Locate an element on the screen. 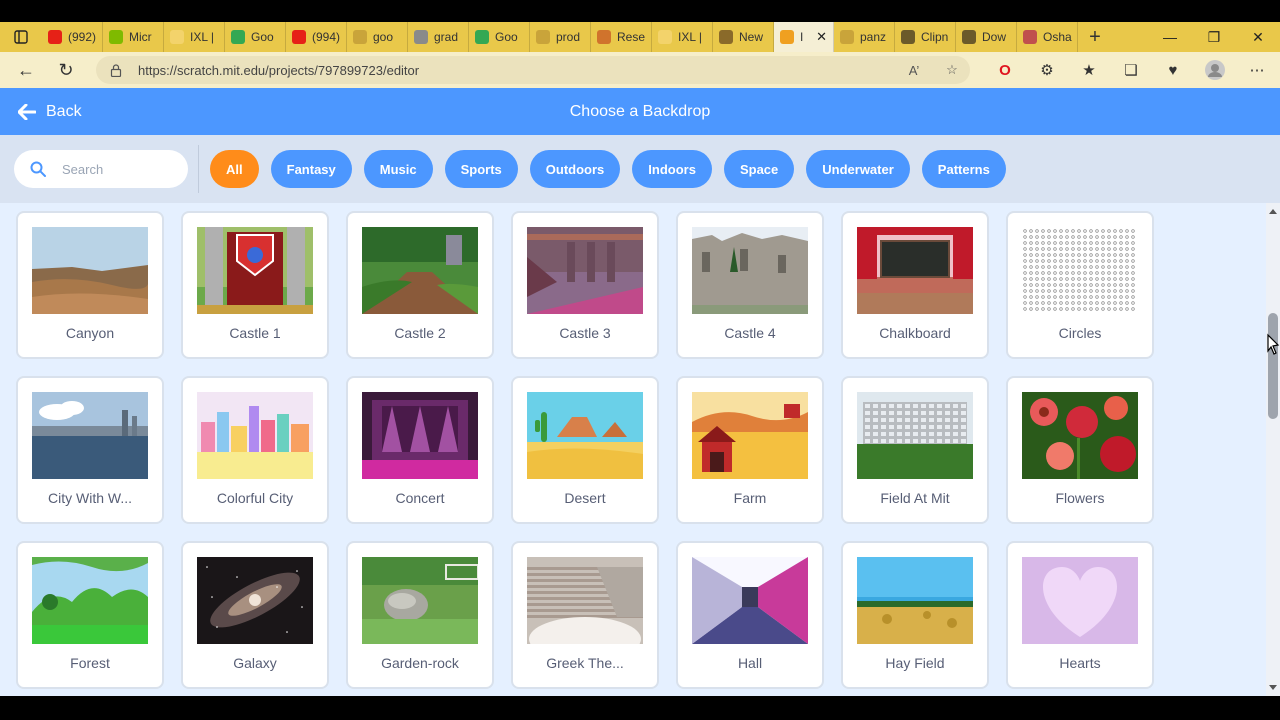 The height and width of the screenshot is (720, 1280). browser-tab: prod is located at coordinates (560, 37).